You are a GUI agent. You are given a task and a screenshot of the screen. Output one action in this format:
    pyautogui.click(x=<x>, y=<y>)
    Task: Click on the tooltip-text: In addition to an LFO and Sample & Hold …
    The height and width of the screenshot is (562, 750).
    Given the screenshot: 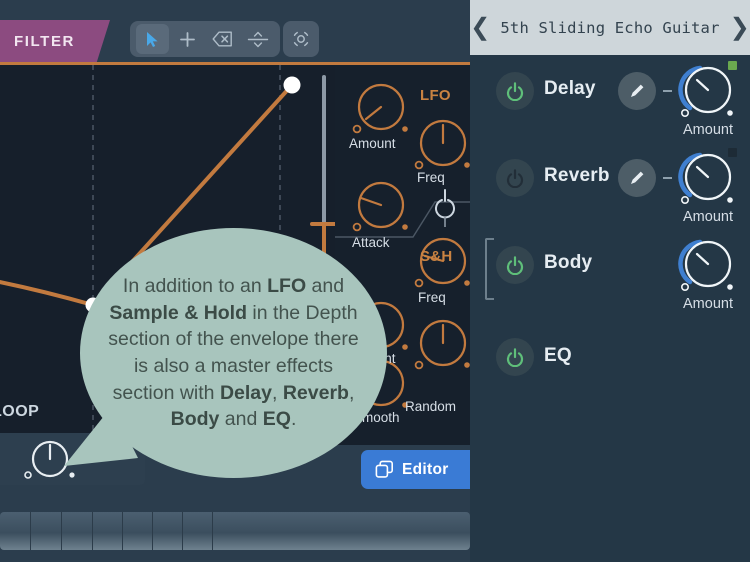 What is the action you would take?
    pyautogui.click(x=233, y=352)
    